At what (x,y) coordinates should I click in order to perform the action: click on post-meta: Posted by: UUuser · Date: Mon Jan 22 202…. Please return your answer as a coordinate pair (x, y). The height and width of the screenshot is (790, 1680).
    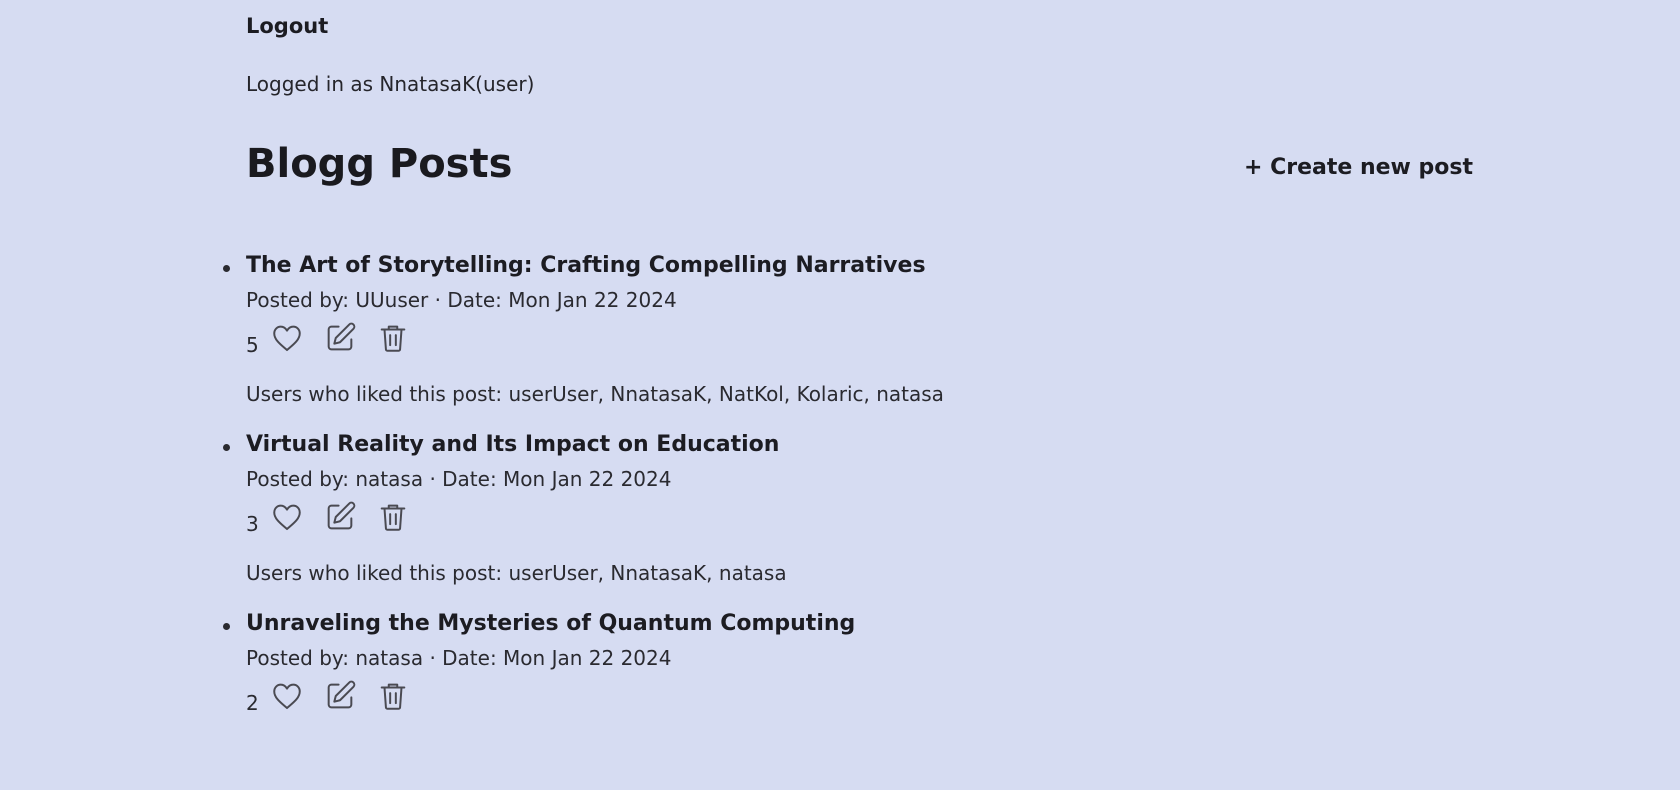
    Looking at the image, I should click on (461, 300).